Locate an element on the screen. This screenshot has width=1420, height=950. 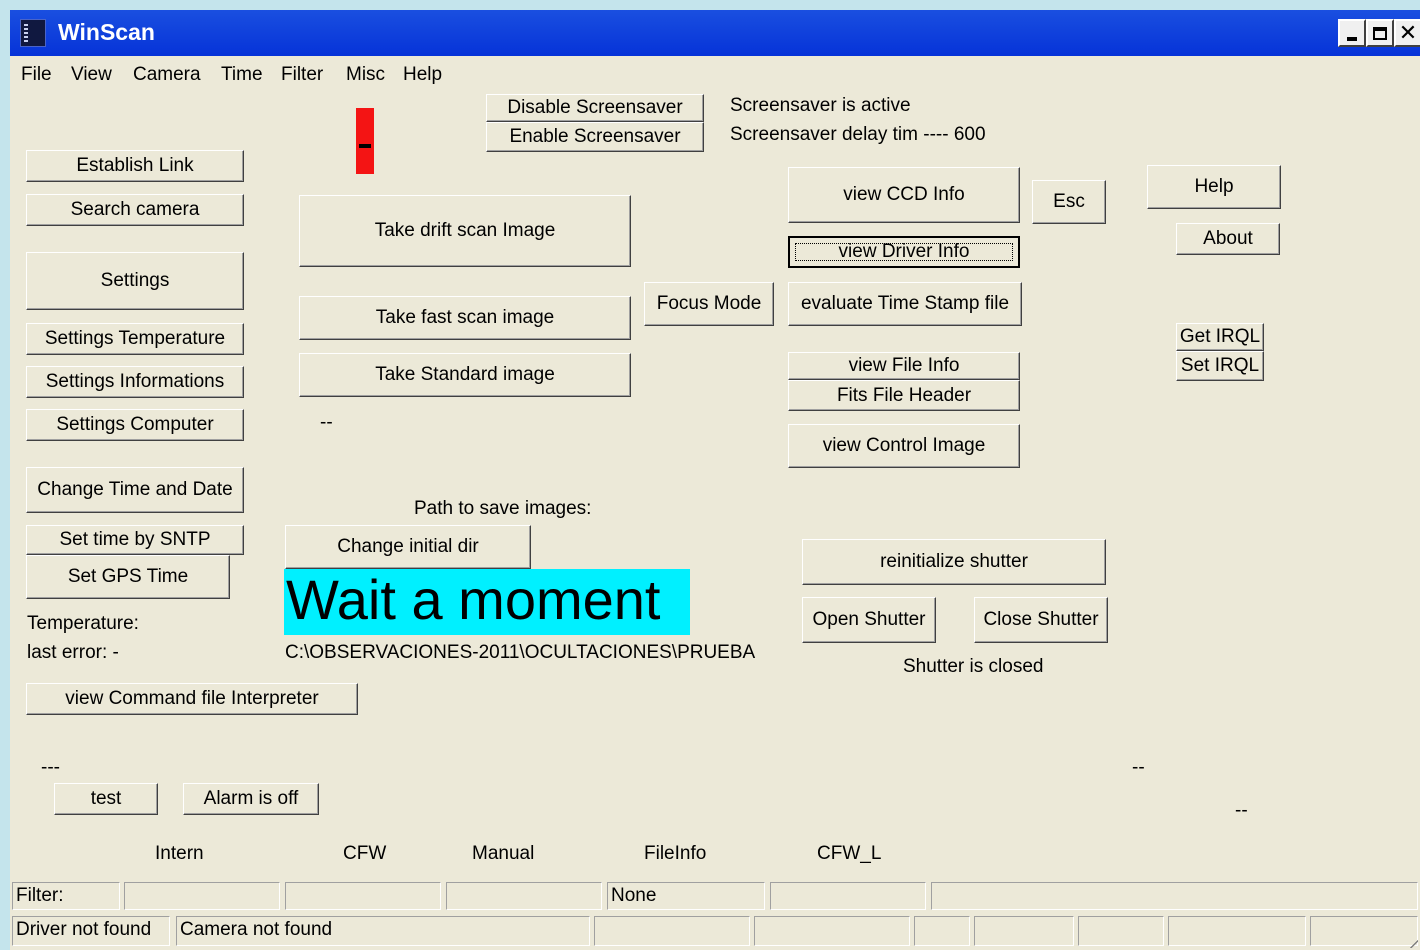
filter-label-manual: Manual is located at coordinates (503, 853).